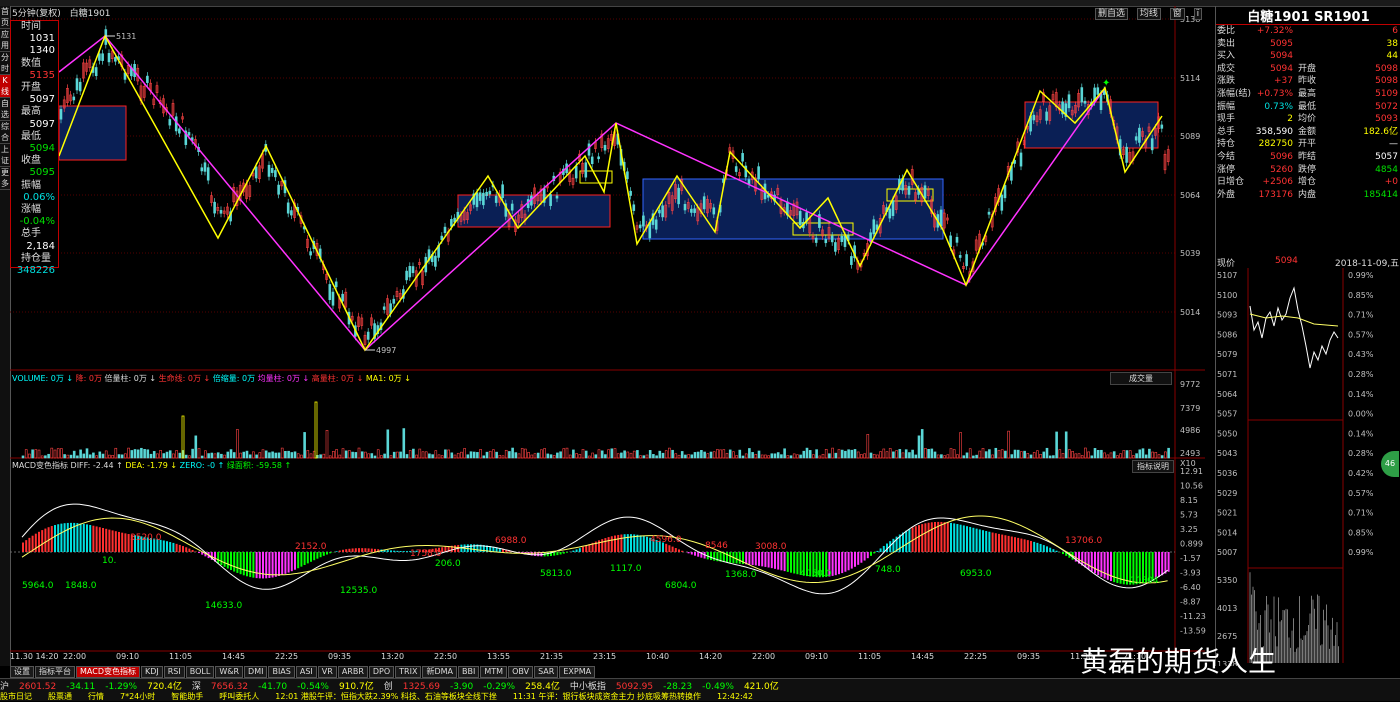 The height and width of the screenshot is (702, 1400). What do you see at coordinates (1308, 107) in the screenshot?
I see `quote-row: 振幅0.73%最低5072` at bounding box center [1308, 107].